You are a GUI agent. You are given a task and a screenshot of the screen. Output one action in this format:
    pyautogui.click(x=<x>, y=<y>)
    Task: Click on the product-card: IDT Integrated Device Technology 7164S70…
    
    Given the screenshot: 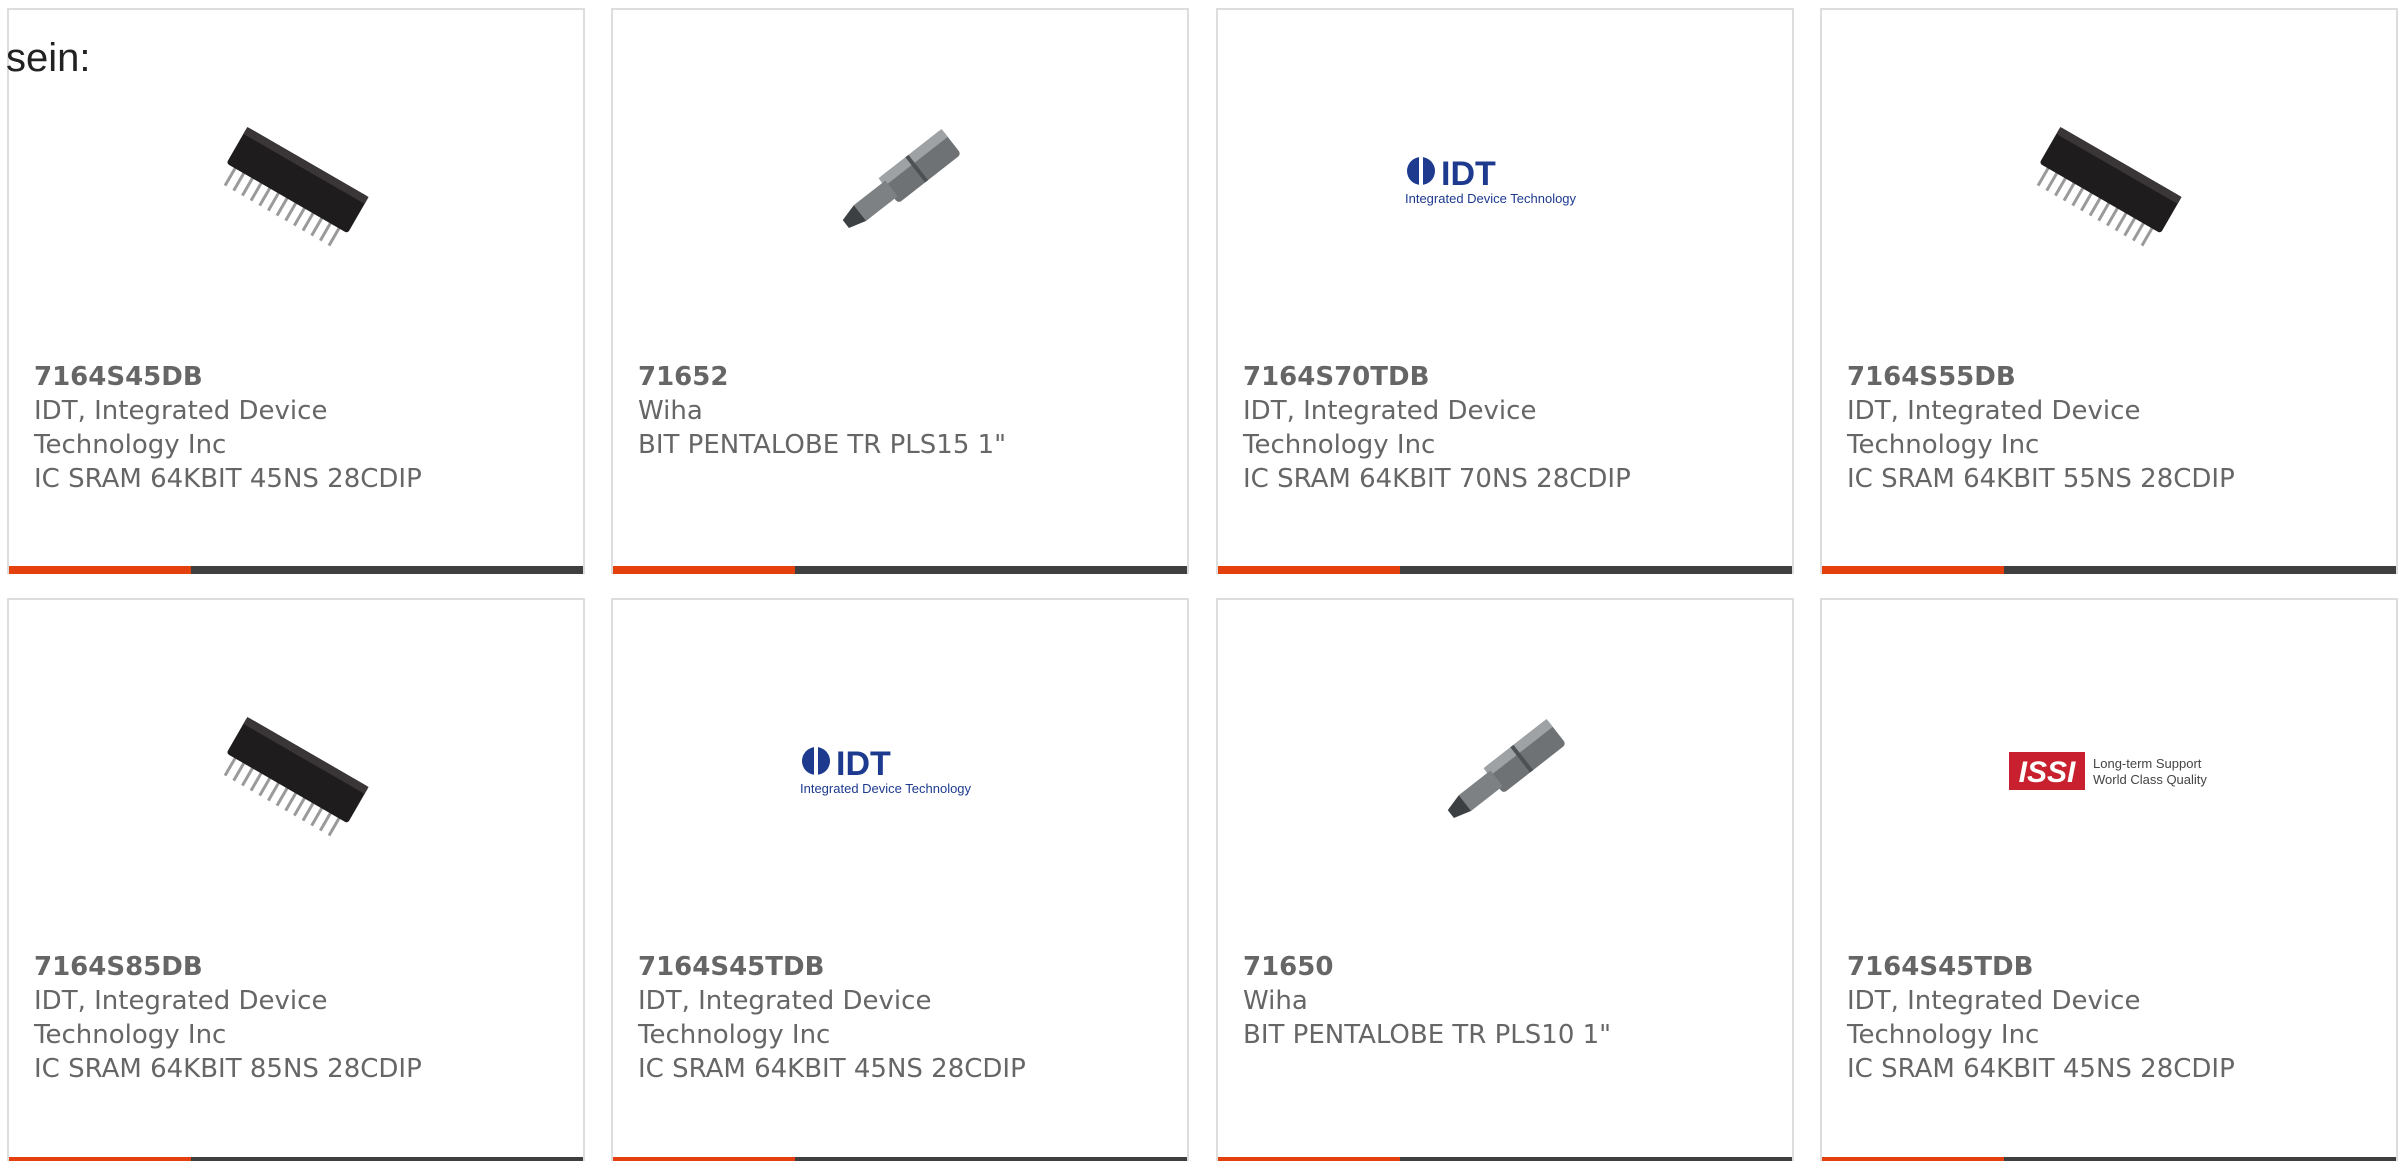 What is the action you would take?
    pyautogui.click(x=1505, y=291)
    